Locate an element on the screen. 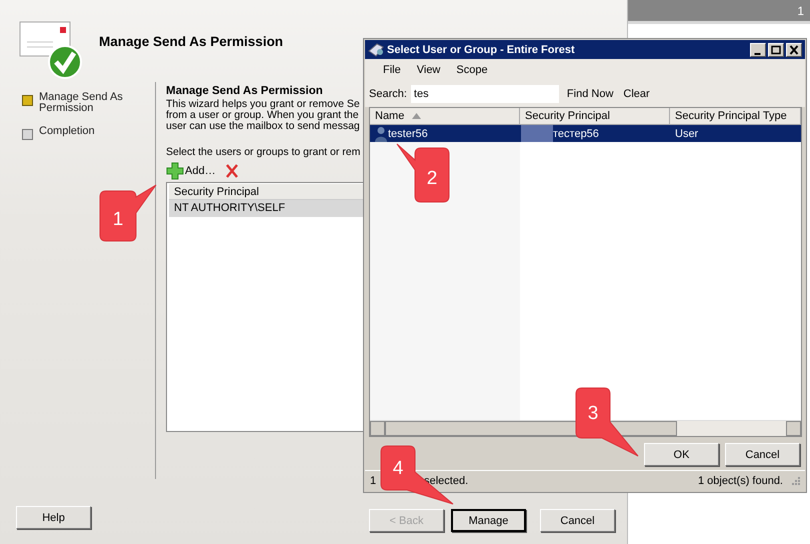  description-text: from a user or group. When you grant the is located at coordinates (263, 115).